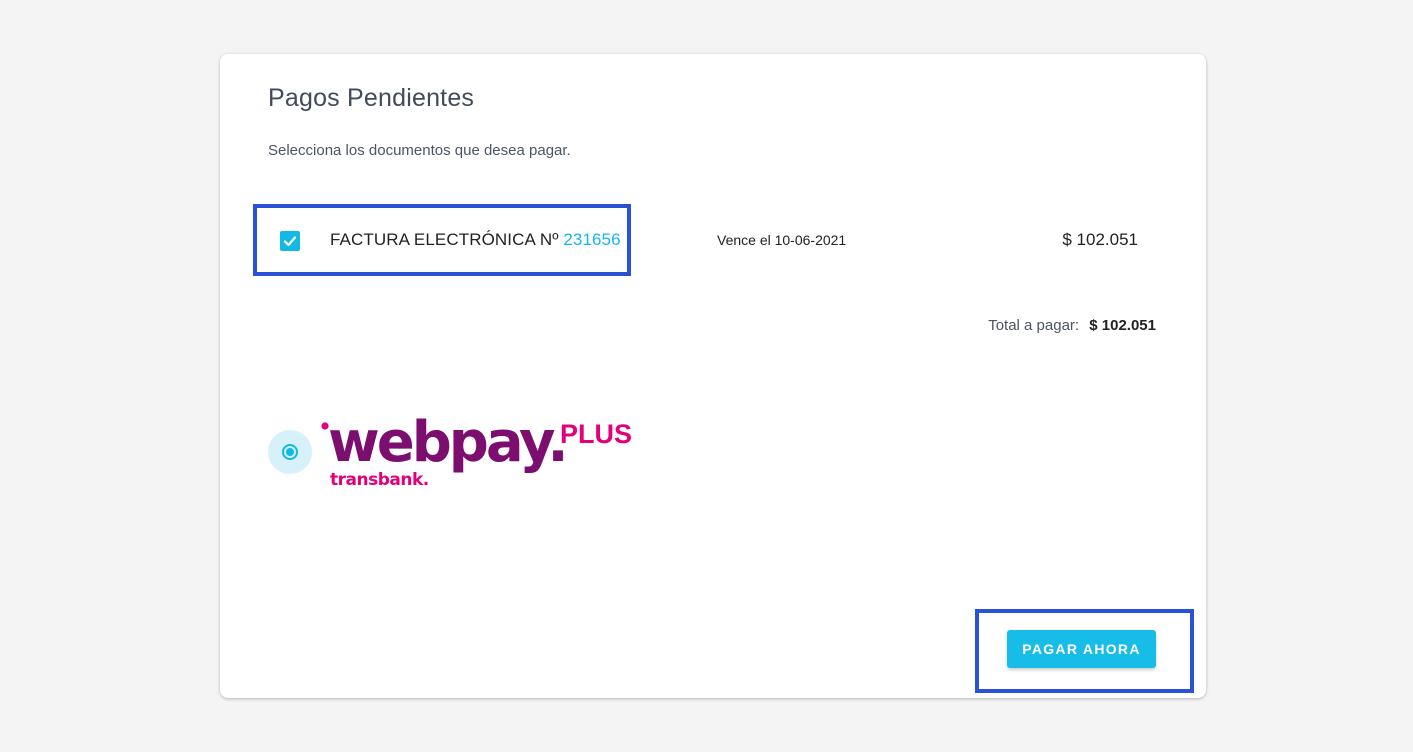 This screenshot has height=752, width=1413. I want to click on total-label: Total a pagar:, so click(1034, 325).